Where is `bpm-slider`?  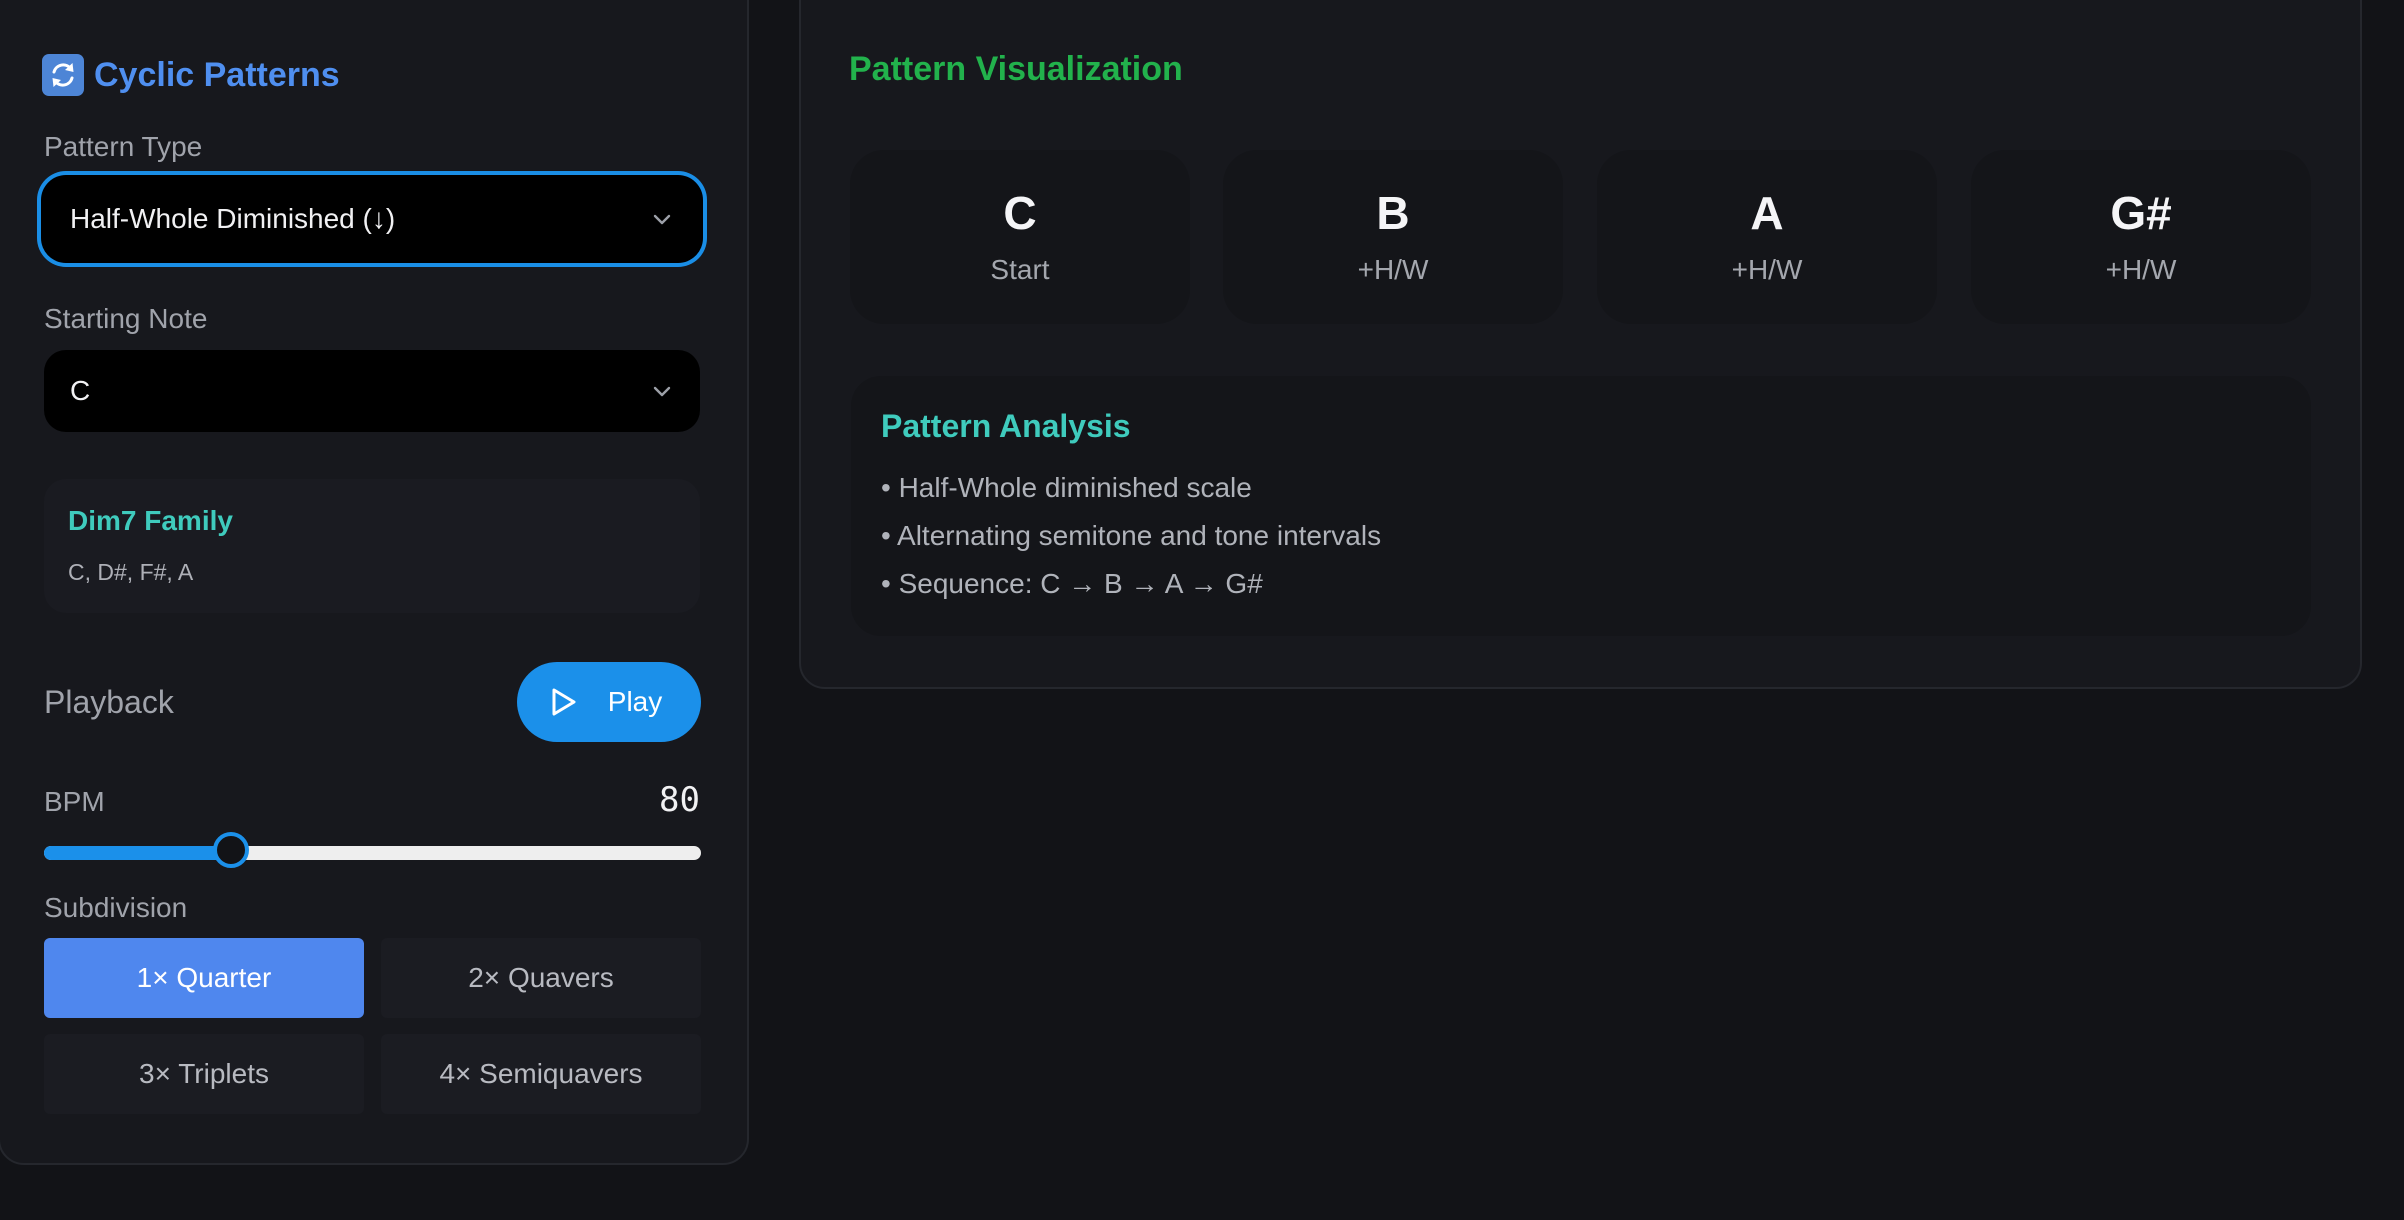
bpm-slider is located at coordinates (372, 850).